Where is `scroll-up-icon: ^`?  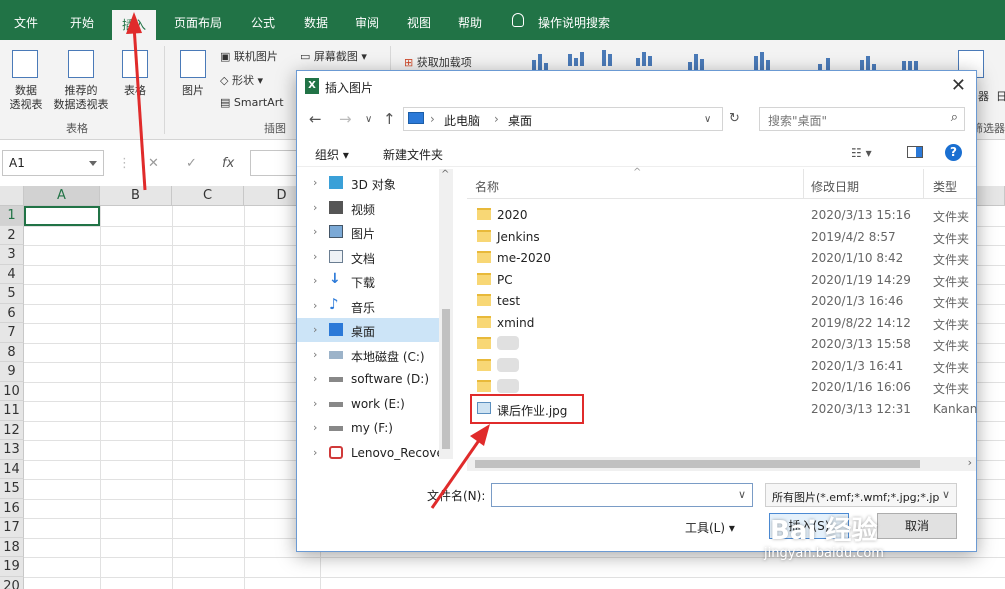
scroll-up-icon: ^ is located at coordinates (445, 174).